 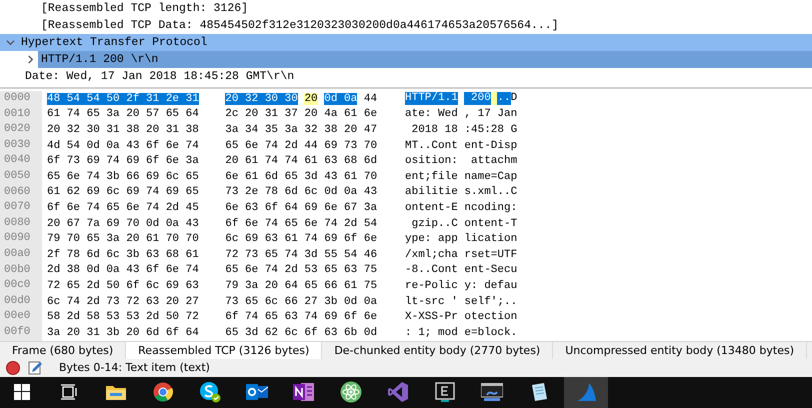 I want to click on hex-bytes: 79 3a 20 64 65 66 61 75, so click(x=301, y=286).